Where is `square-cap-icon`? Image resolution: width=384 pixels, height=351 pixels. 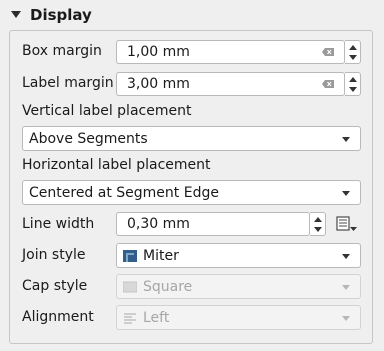
square-cap-icon is located at coordinates (130, 287).